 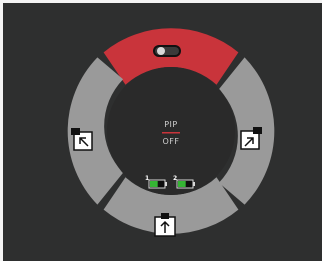 I want to click on battery-1-level-fill, so click(x=154, y=184).